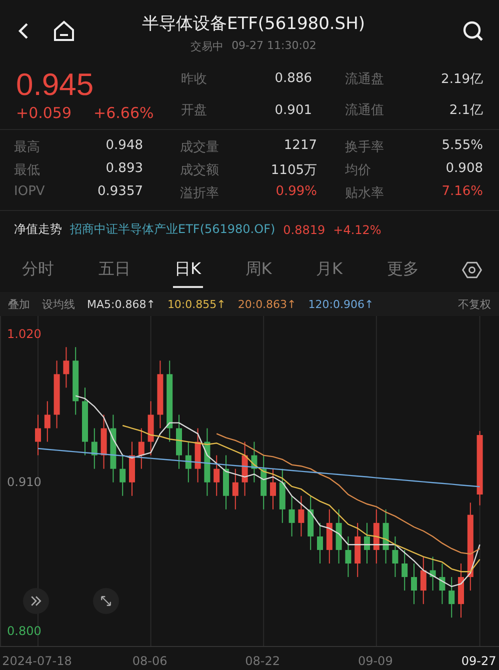  I want to click on stat-value: 0.886, so click(293, 78).